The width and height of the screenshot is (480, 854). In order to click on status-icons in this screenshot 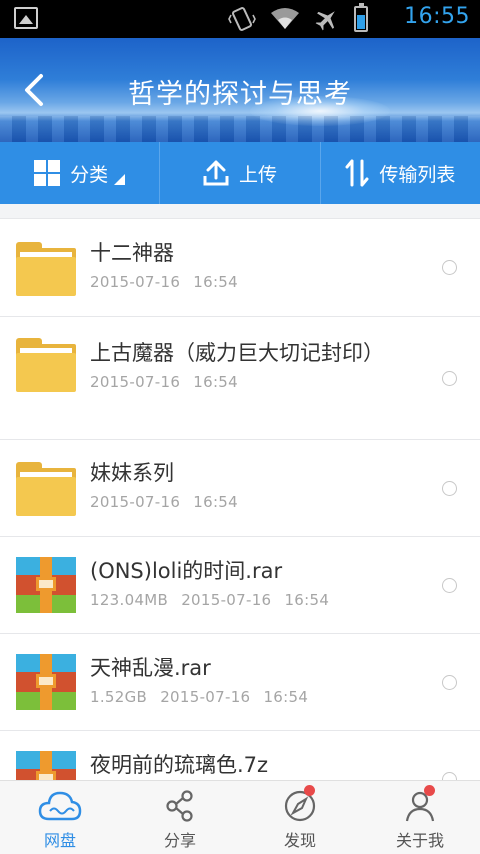, I will do `click(298, 18)`.